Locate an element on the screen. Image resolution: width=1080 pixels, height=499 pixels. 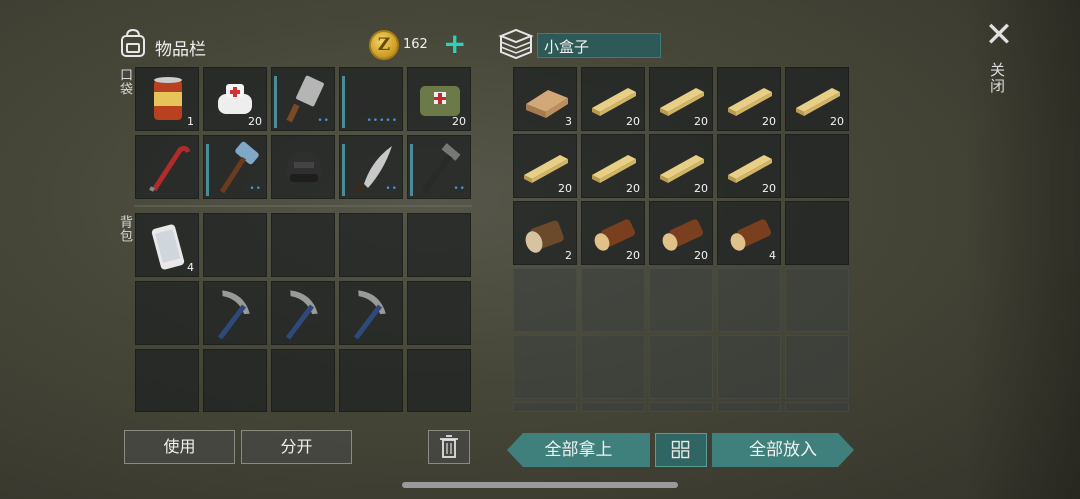
pocket-slot: 1 is located at coordinates (167, 99).